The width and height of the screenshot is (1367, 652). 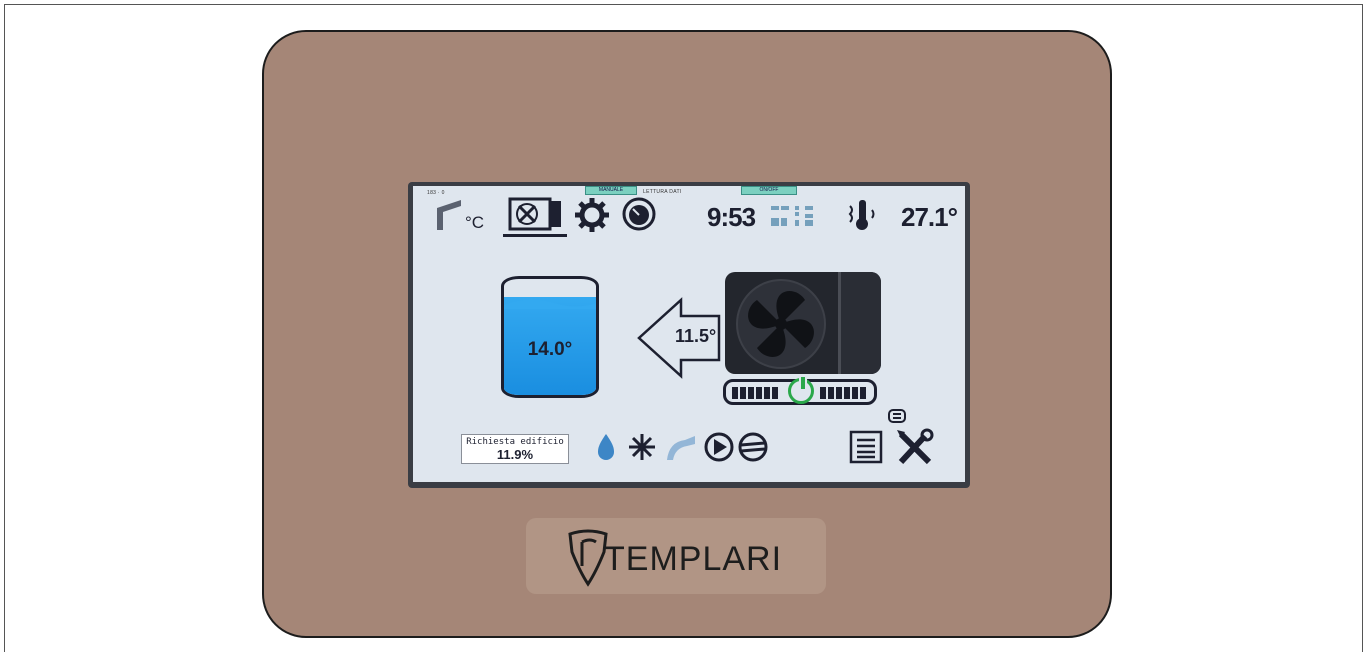 What do you see at coordinates (859, 323) in the screenshot?
I see `unit-side-panel` at bounding box center [859, 323].